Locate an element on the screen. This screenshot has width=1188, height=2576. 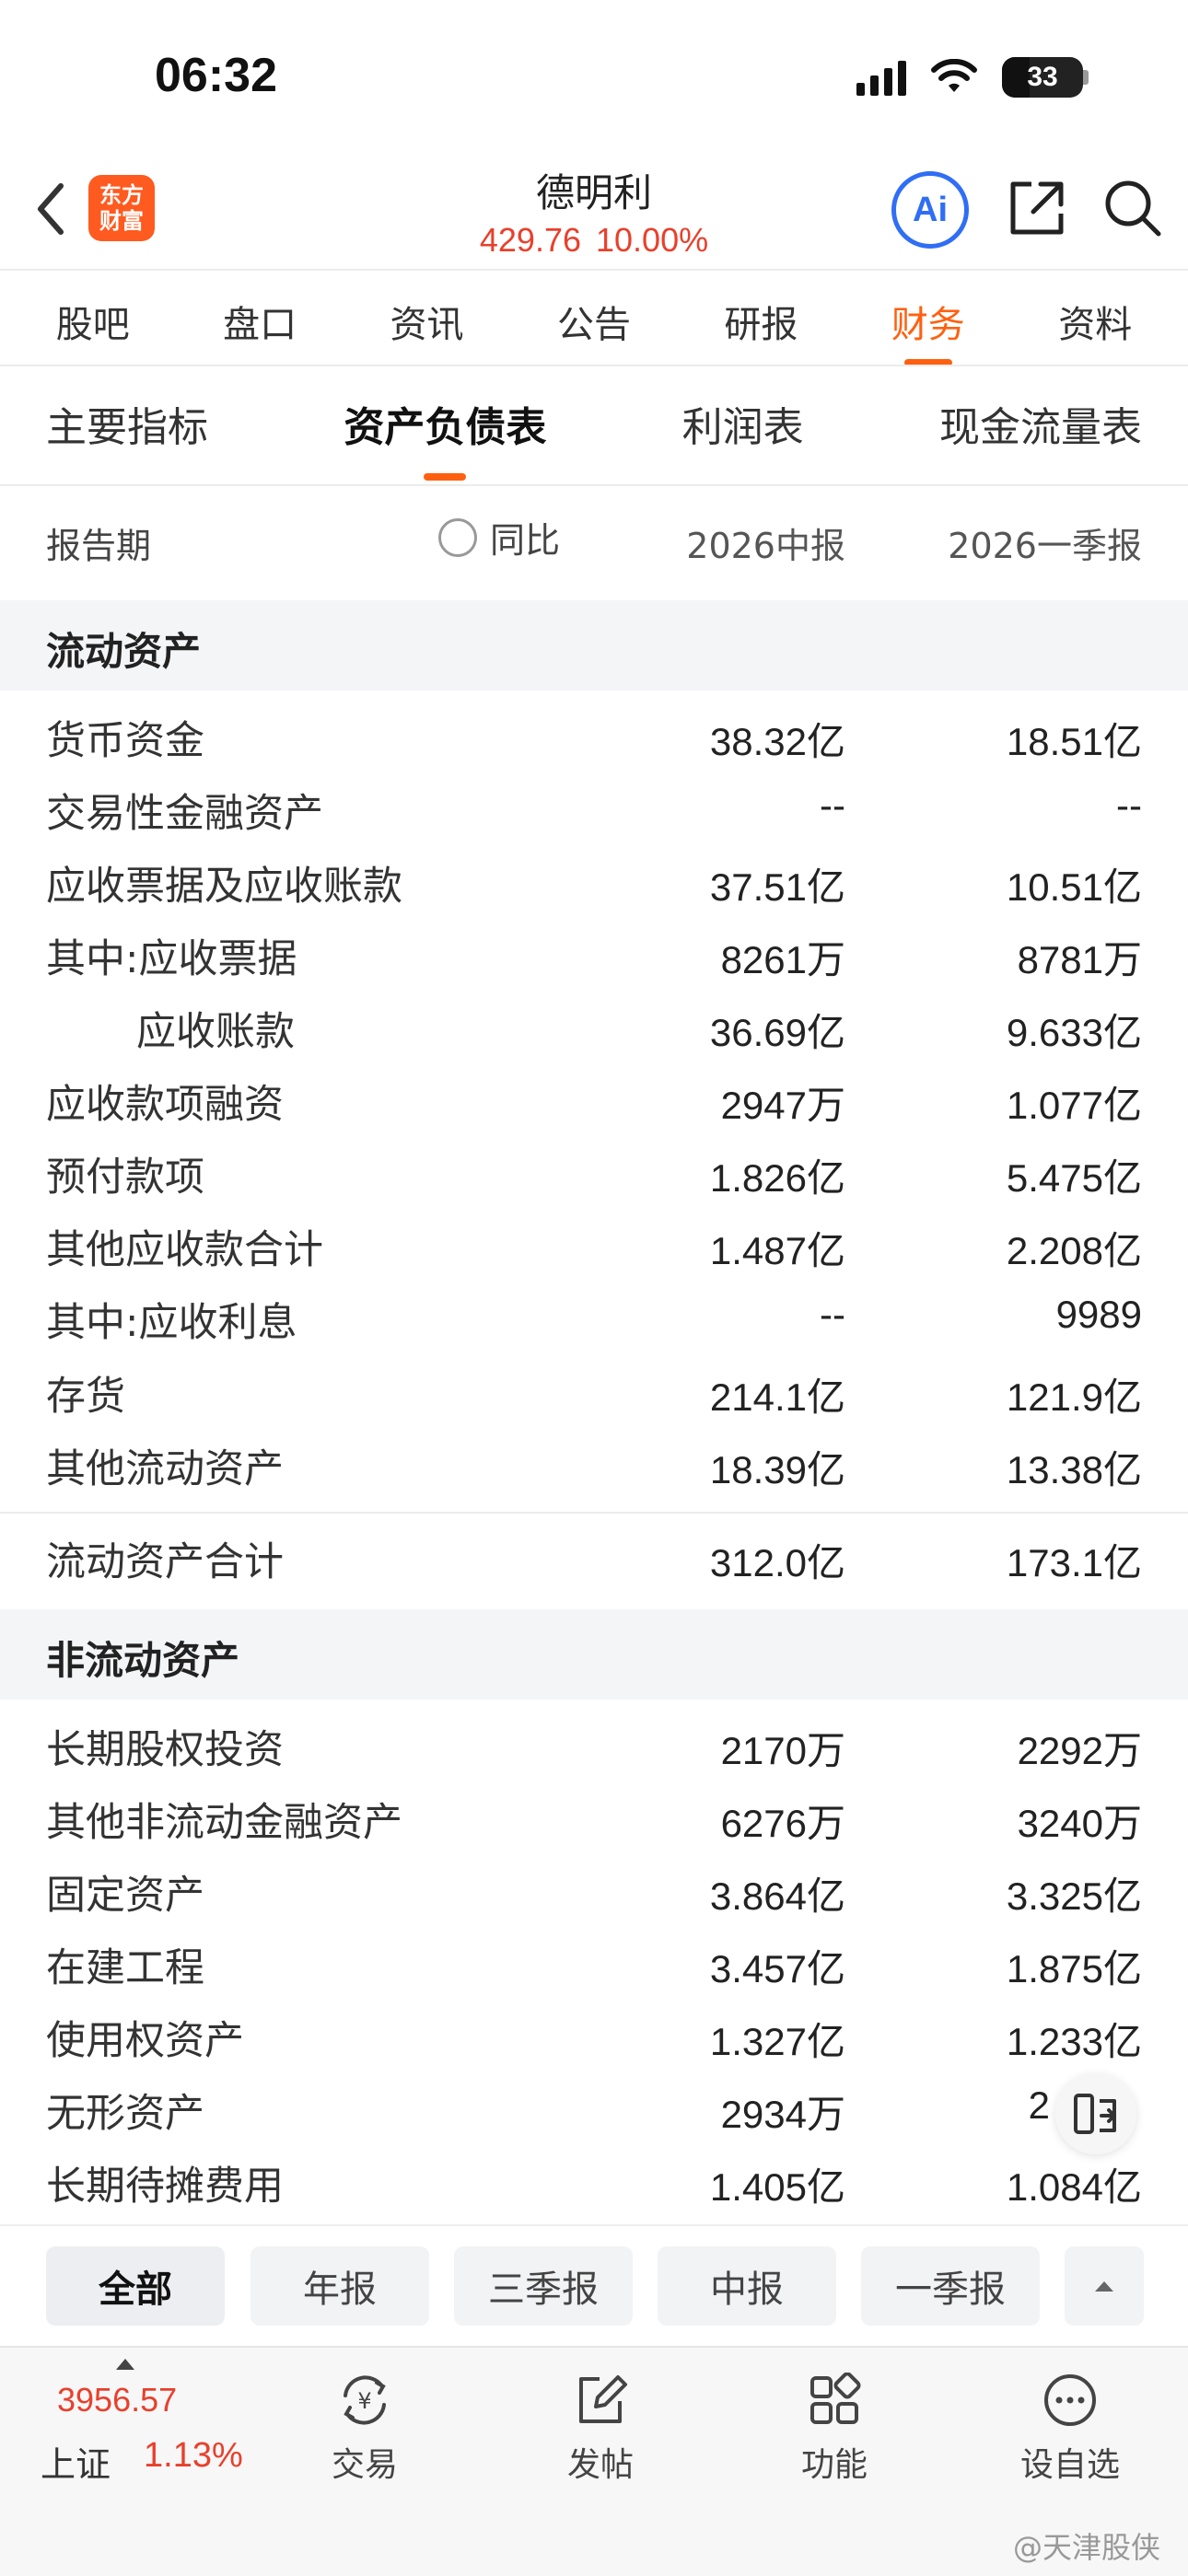
row-value-1: 36.69亿 is located at coordinates (777, 1032).